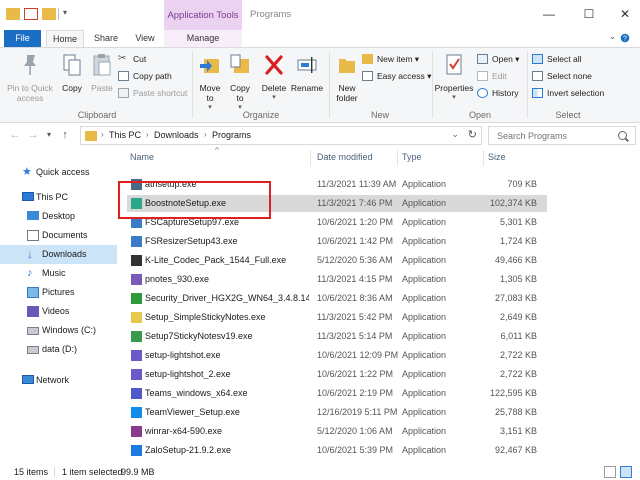  I want to click on invert-selection-button: Invert selection, so click(568, 93).